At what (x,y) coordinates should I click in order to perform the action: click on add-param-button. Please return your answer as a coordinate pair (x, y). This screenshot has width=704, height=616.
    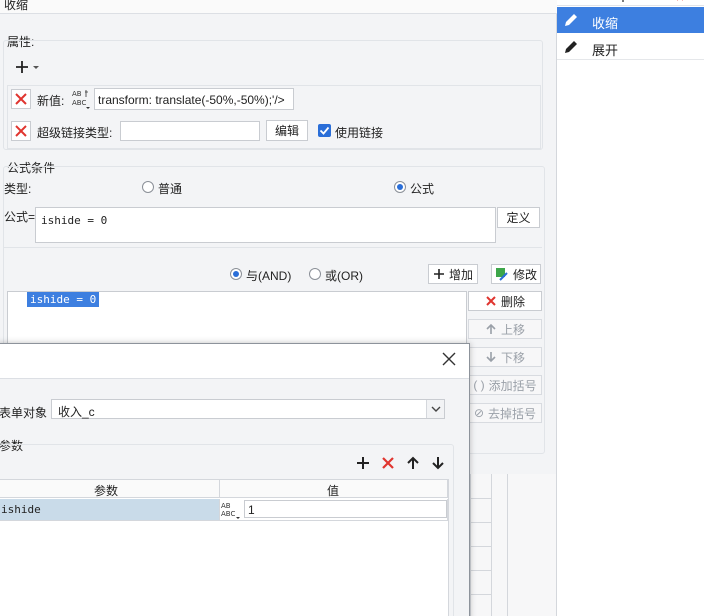
    Looking at the image, I should click on (363, 463).